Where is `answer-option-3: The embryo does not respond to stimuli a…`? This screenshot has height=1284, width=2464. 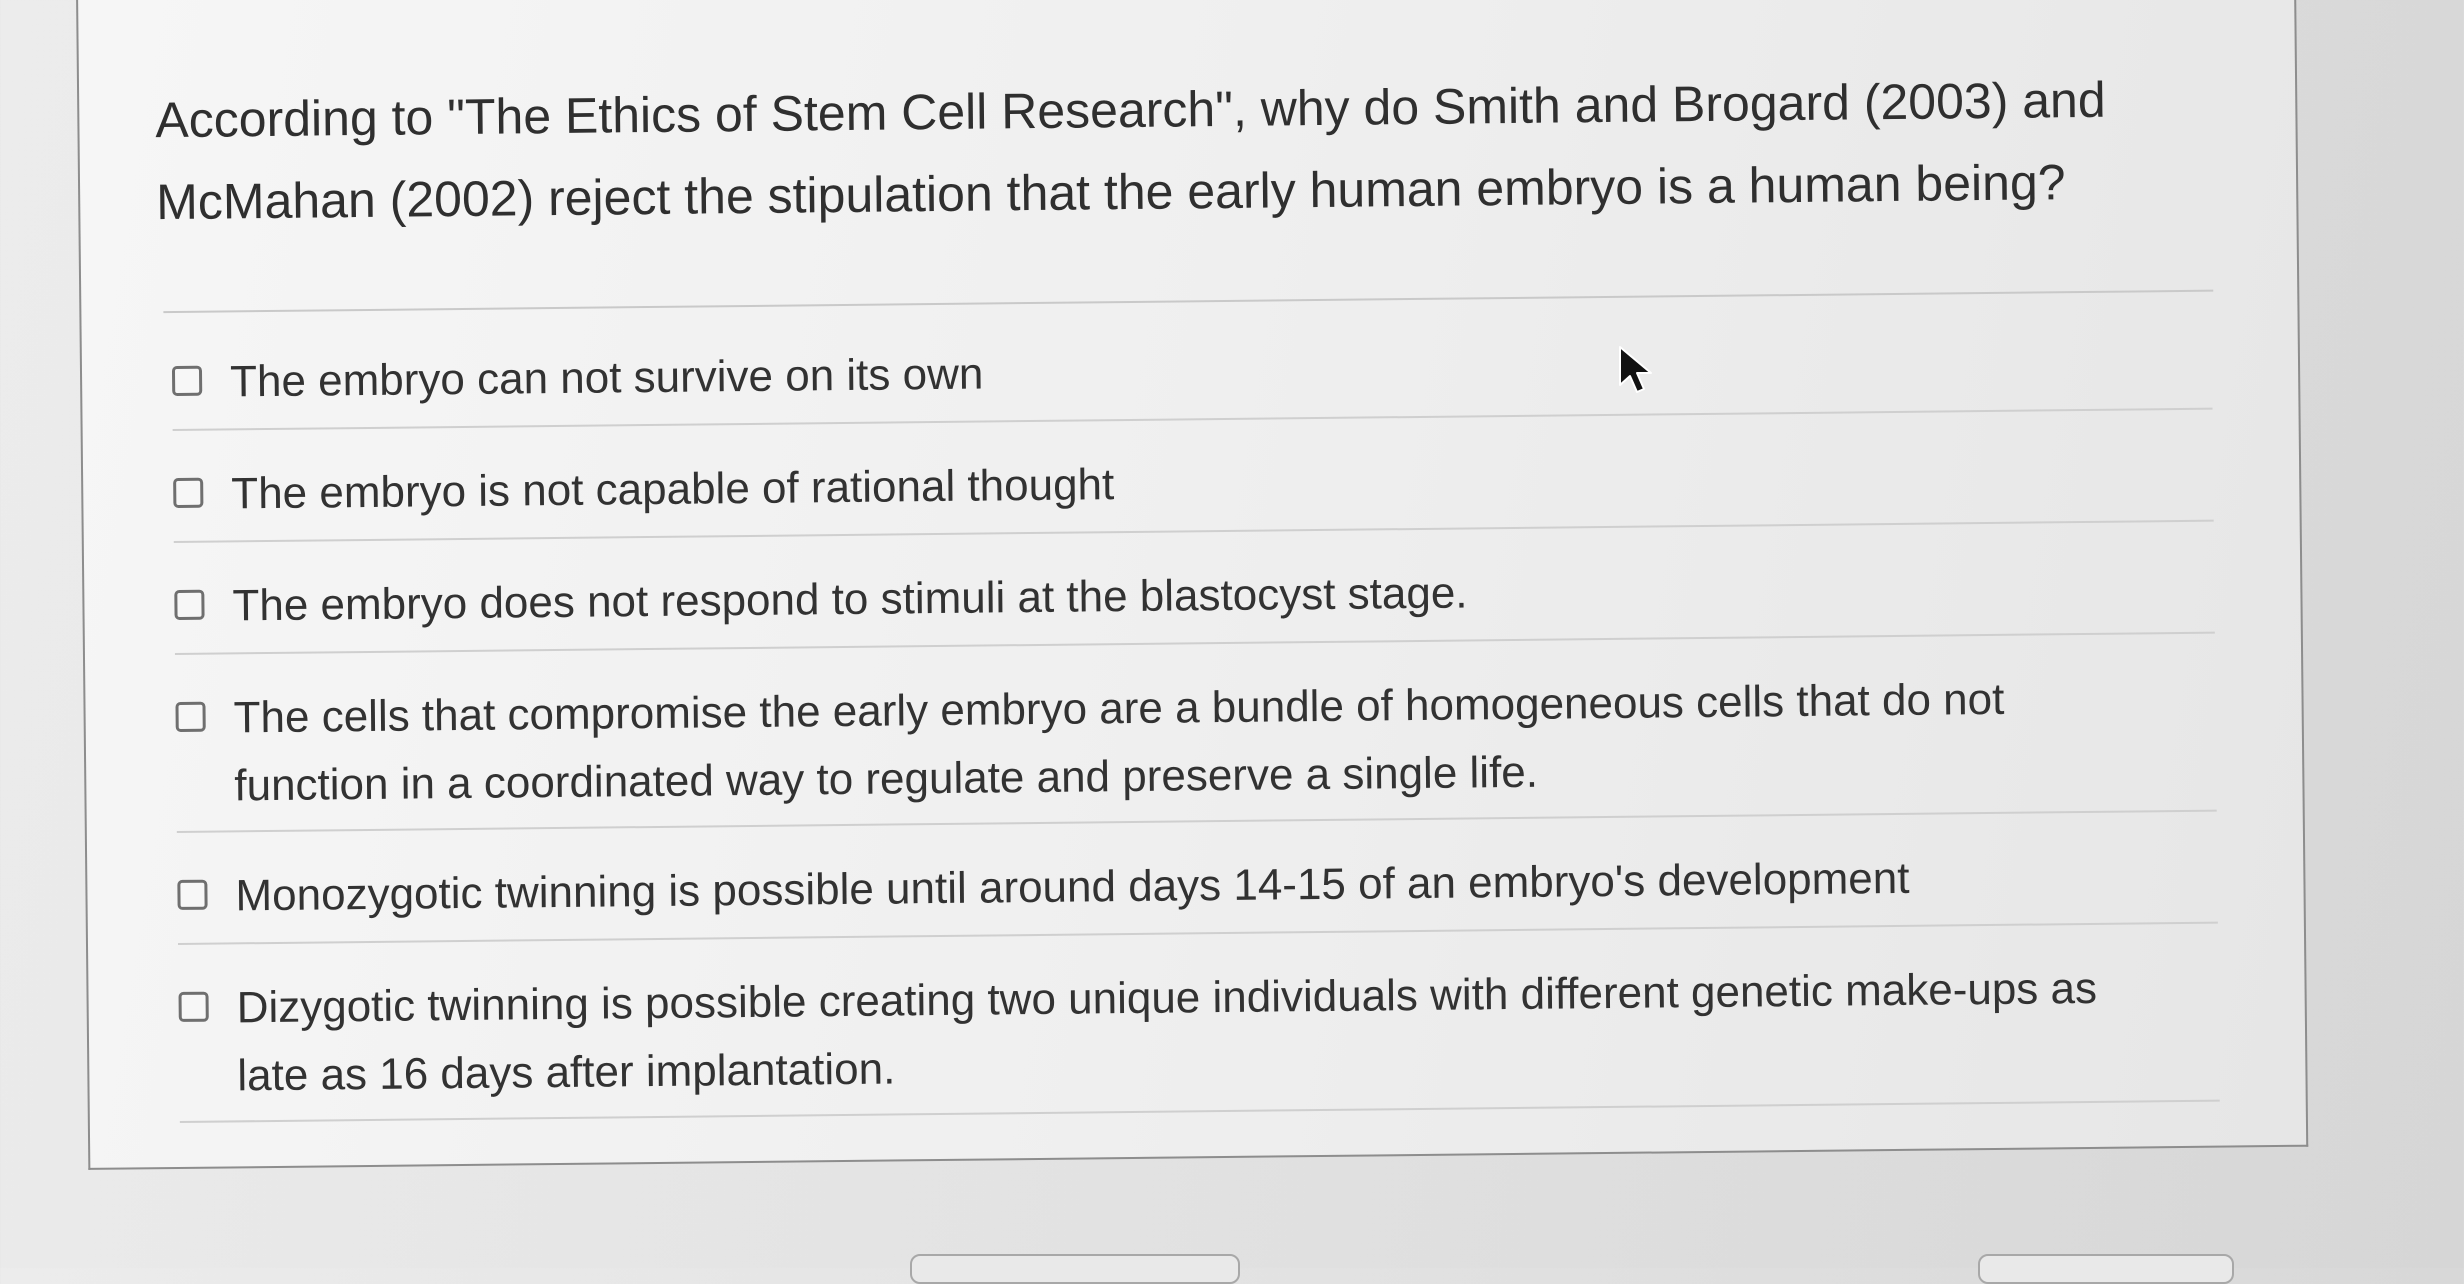 answer-option-3: The embryo does not respond to stimuli a… is located at coordinates (1194, 588).